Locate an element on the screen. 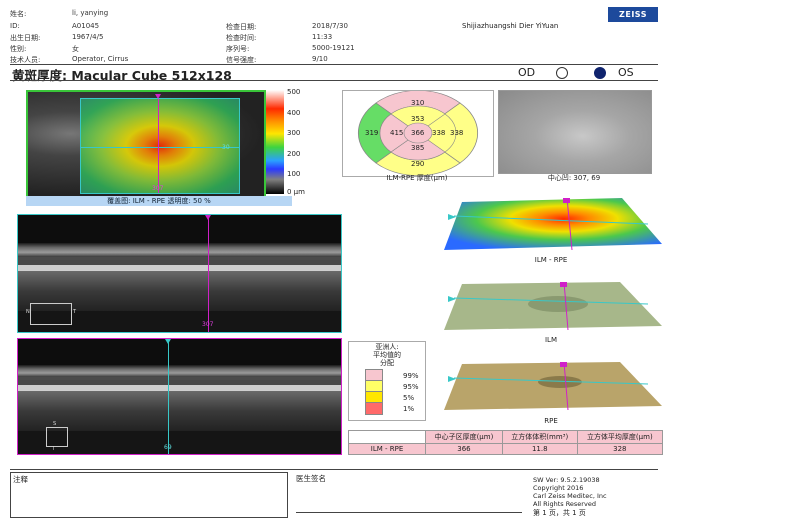  fundus-marker-bottom: 307 is located at coordinates (158, 188).